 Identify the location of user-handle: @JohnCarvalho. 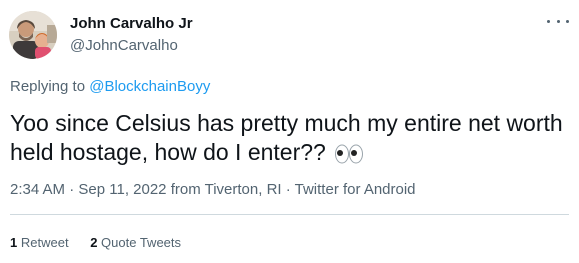
(124, 45).